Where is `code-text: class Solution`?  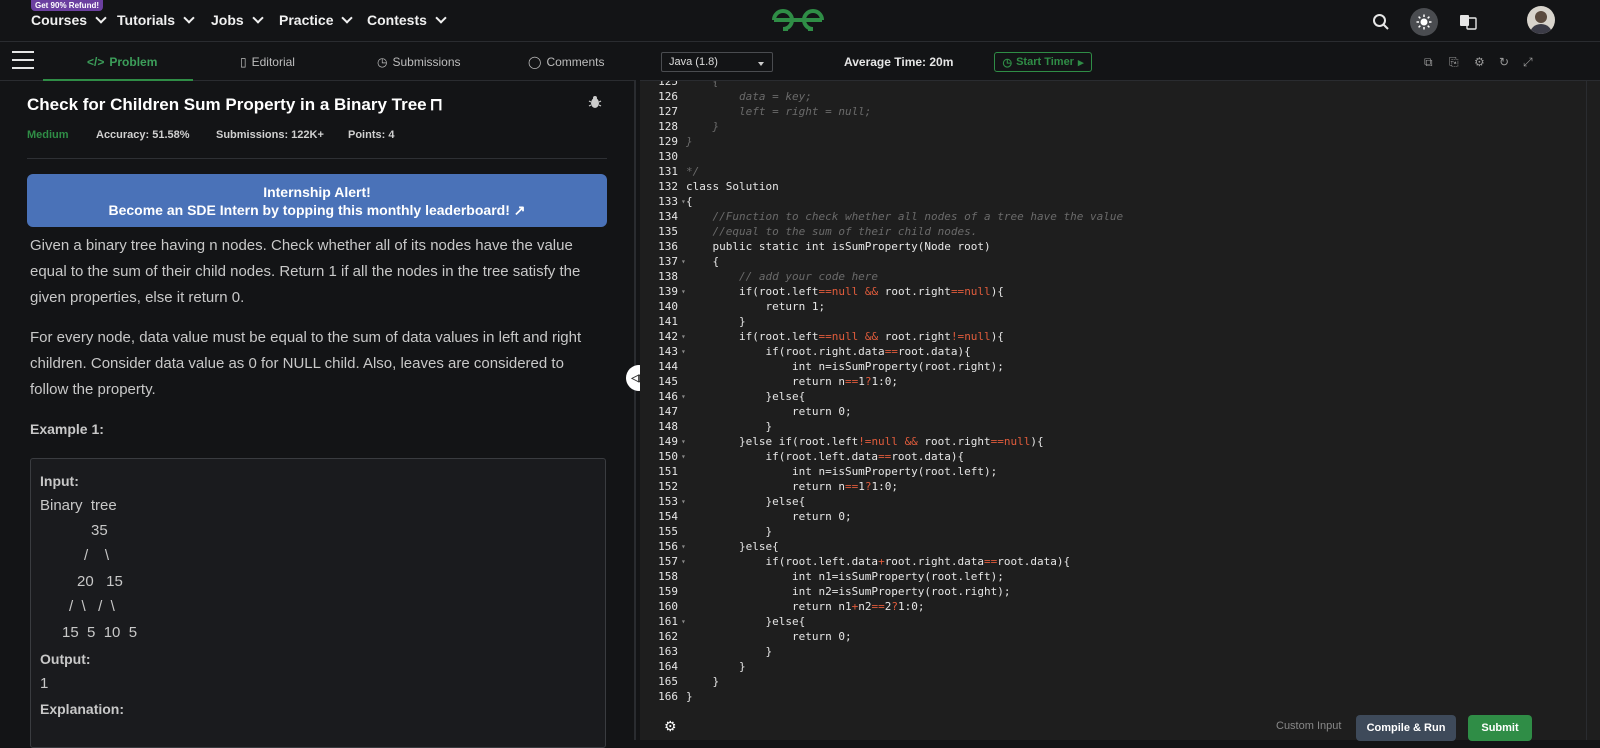
code-text: class Solution is located at coordinates (732, 186).